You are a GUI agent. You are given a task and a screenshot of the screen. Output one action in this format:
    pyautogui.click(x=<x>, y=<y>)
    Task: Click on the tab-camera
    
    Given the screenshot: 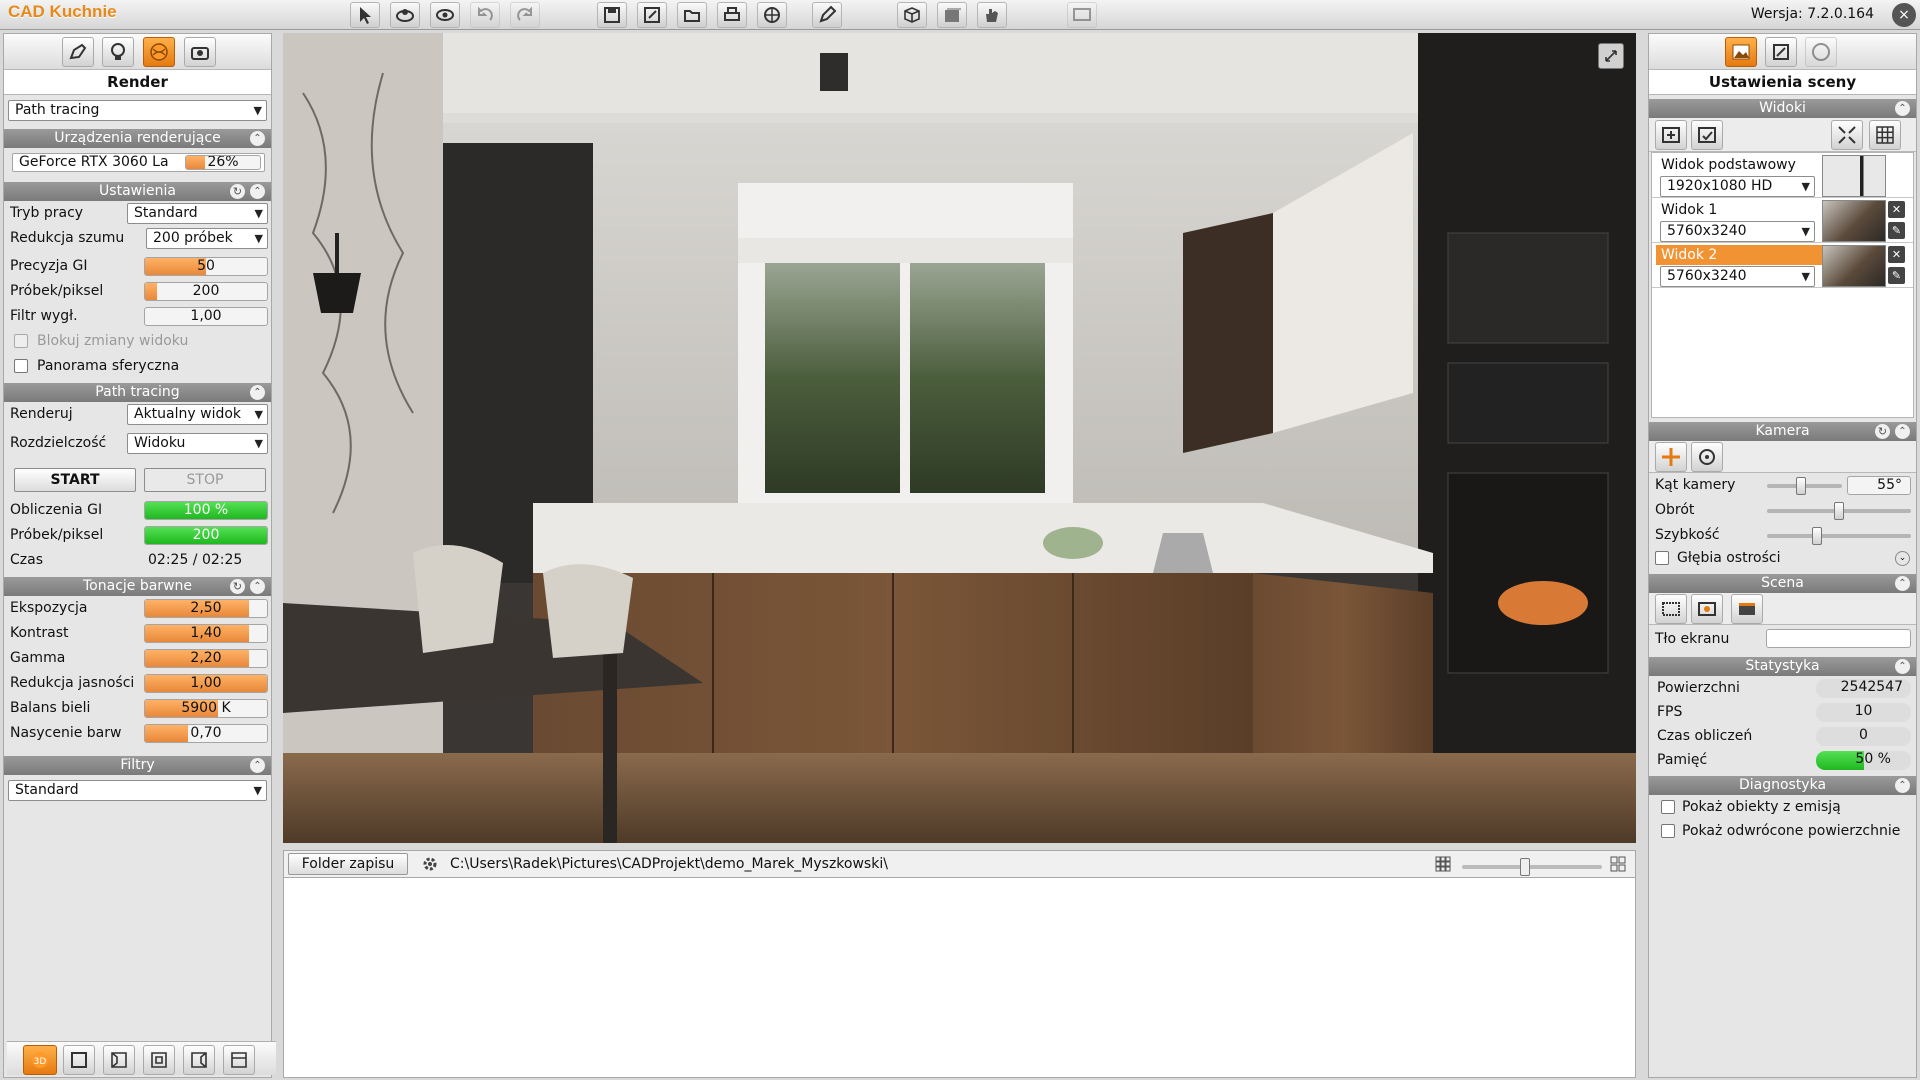 What is the action you would take?
    pyautogui.click(x=200, y=52)
    